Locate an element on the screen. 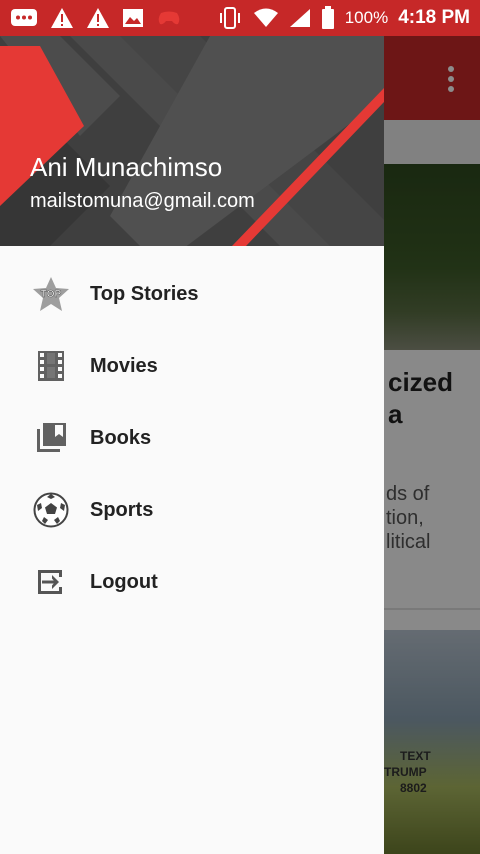 Image resolution: width=480 pixels, height=854 pixels. vibrate-icon is located at coordinates (230, 18).